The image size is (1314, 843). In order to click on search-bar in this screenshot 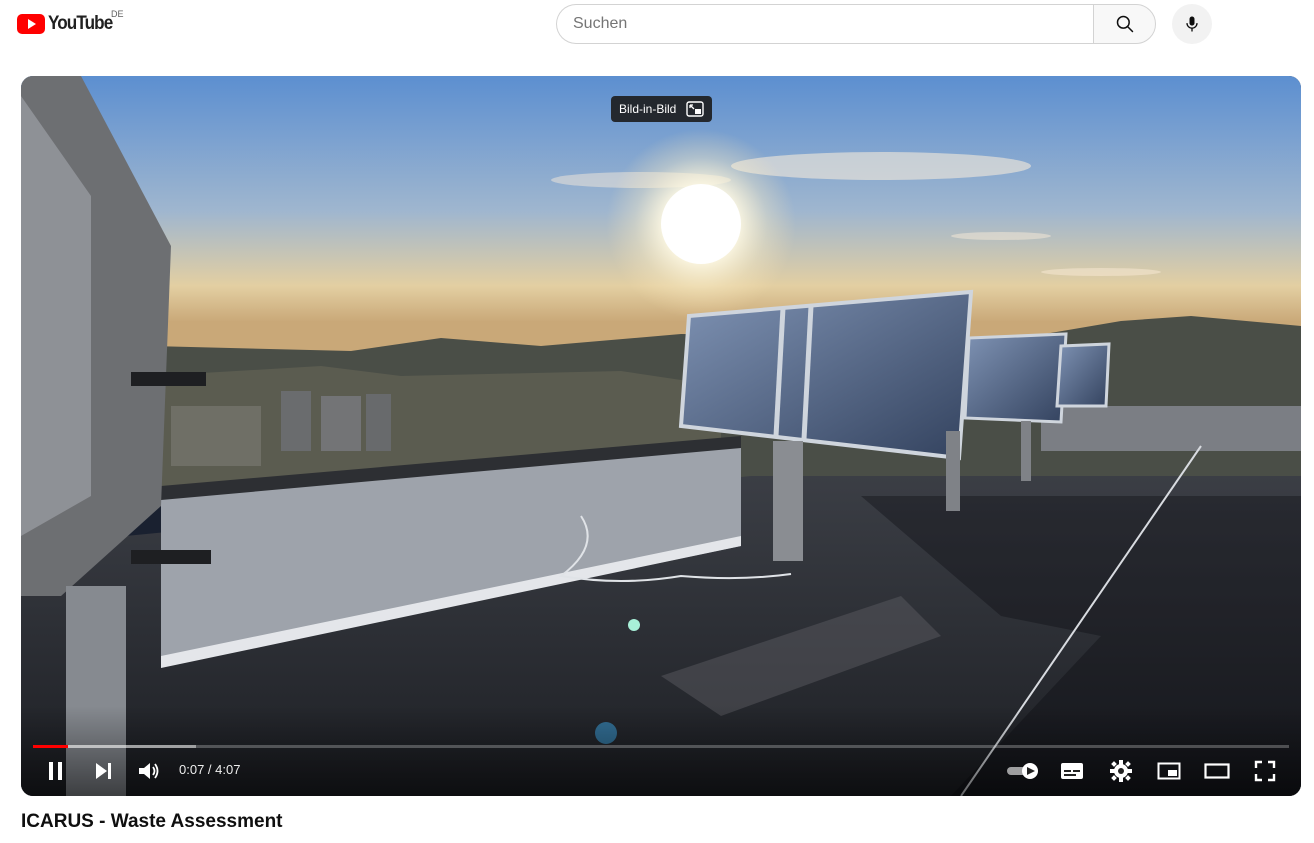, I will do `click(856, 24)`.